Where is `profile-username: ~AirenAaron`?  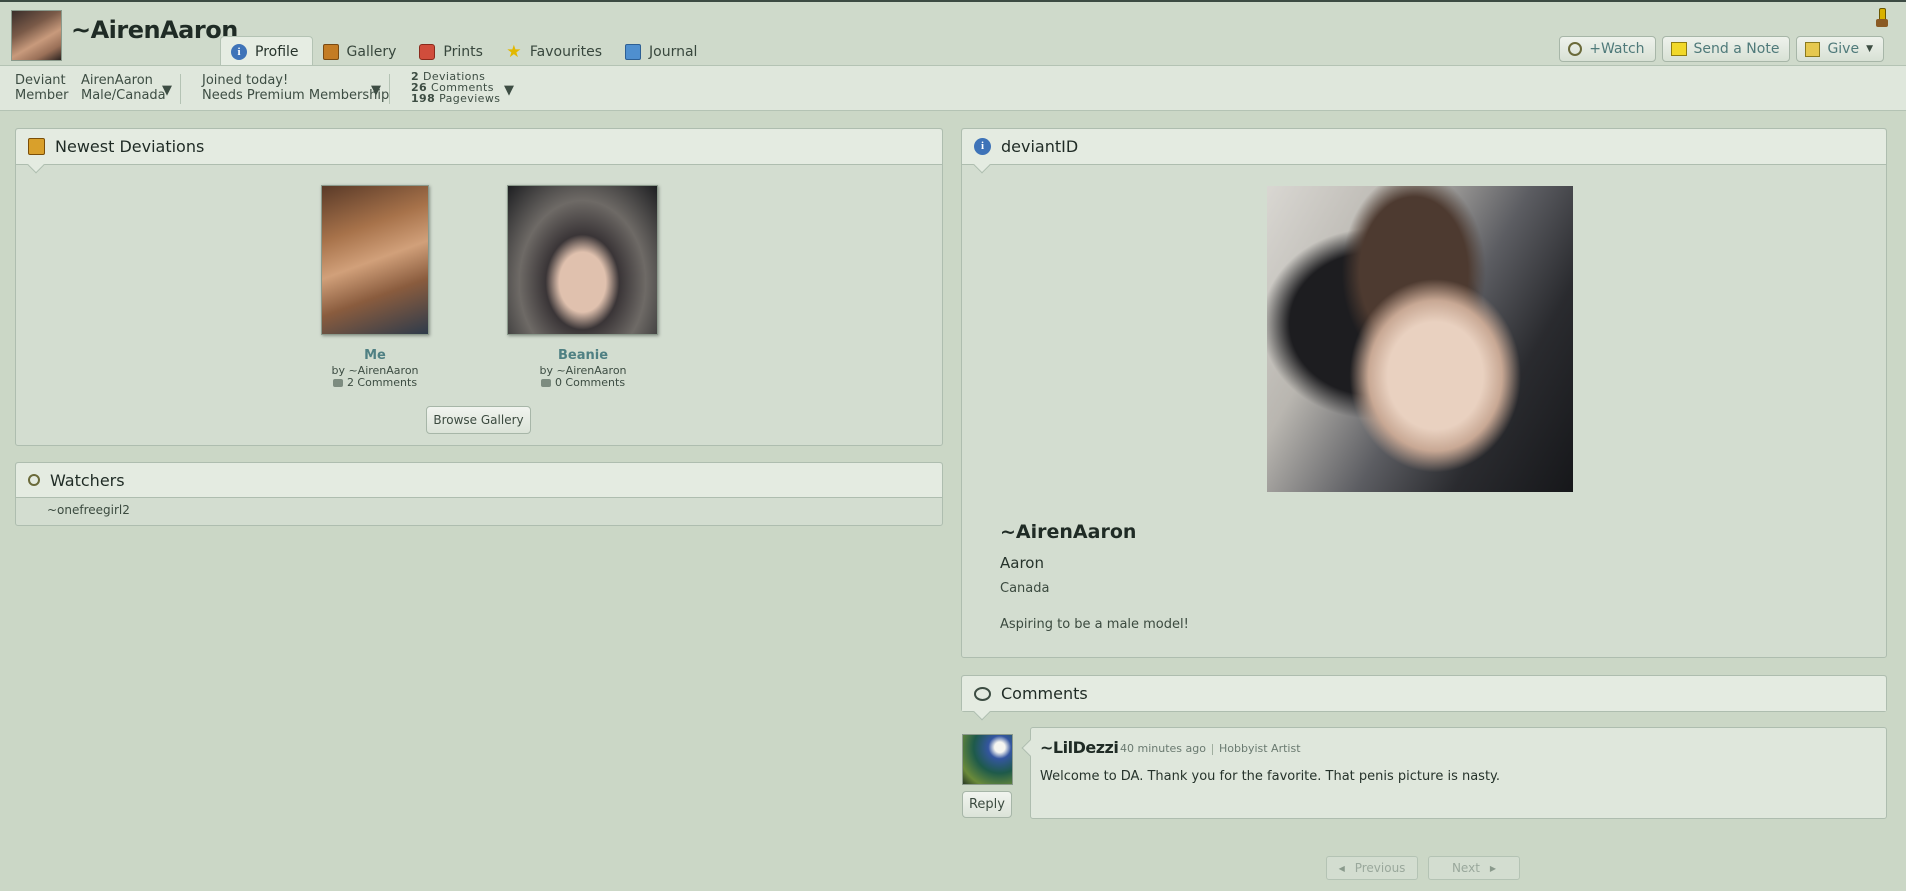 profile-username: ~AirenAaron is located at coordinates (154, 30).